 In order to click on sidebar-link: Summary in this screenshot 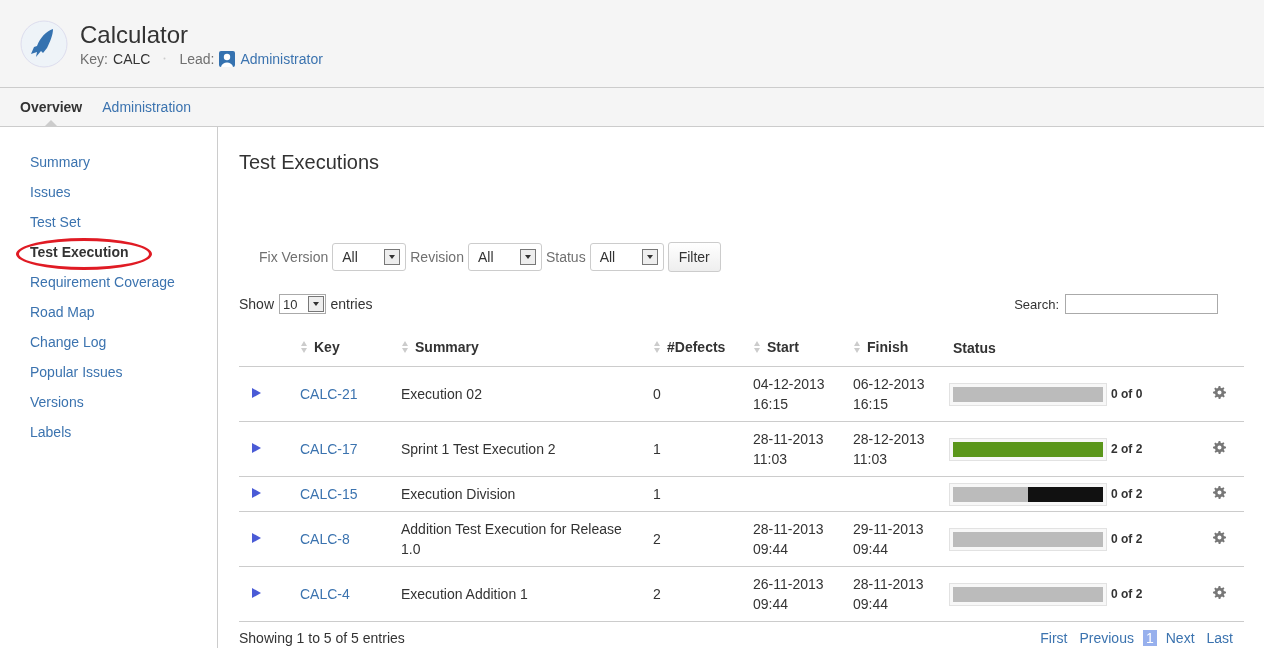, I will do `click(60, 162)`.